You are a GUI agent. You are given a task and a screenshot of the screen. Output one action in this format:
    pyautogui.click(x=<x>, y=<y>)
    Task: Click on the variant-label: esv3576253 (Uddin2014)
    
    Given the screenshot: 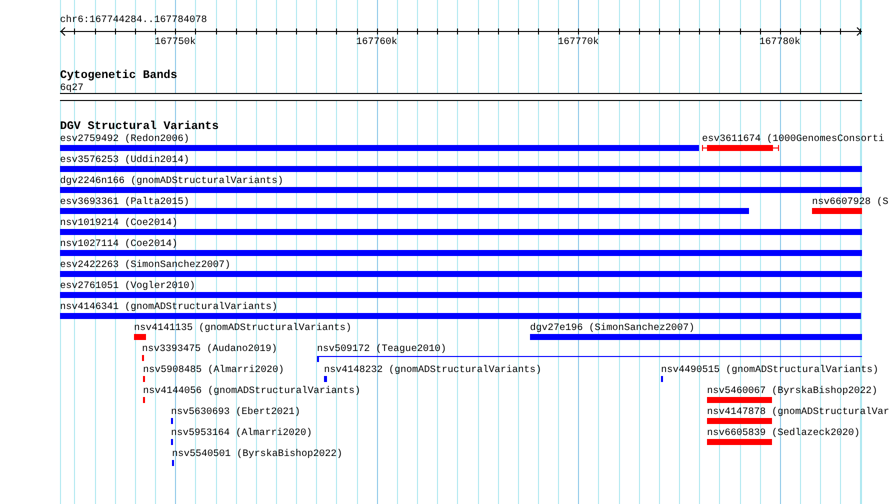 What is the action you would take?
    pyautogui.click(x=125, y=159)
    